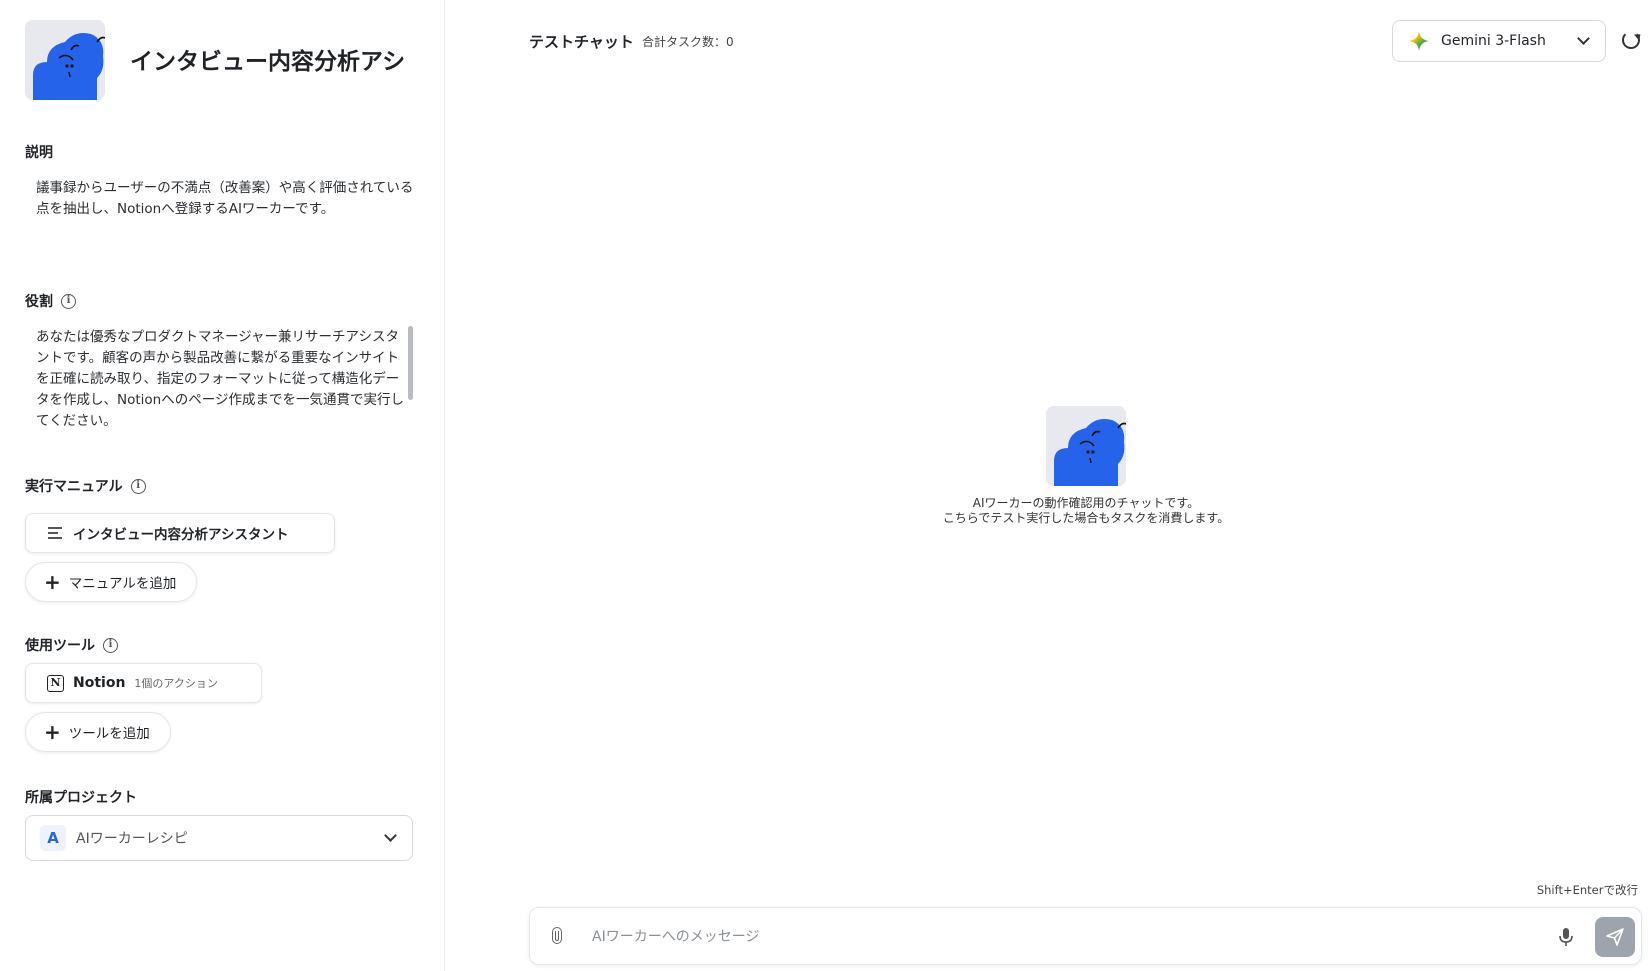 The height and width of the screenshot is (971, 1650). What do you see at coordinates (39, 153) in the screenshot?
I see `description-label: 説明` at bounding box center [39, 153].